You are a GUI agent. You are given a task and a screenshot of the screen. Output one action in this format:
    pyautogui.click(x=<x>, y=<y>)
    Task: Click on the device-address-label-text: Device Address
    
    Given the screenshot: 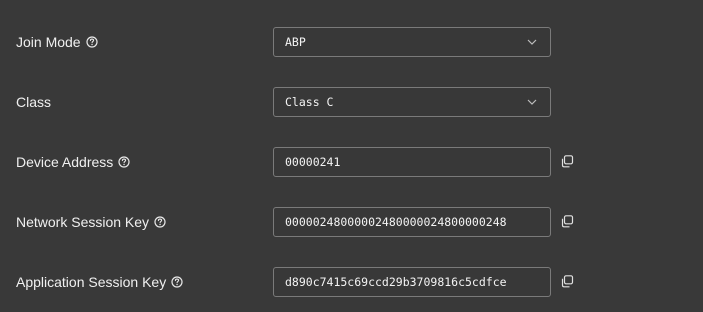 What is the action you would take?
    pyautogui.click(x=65, y=162)
    